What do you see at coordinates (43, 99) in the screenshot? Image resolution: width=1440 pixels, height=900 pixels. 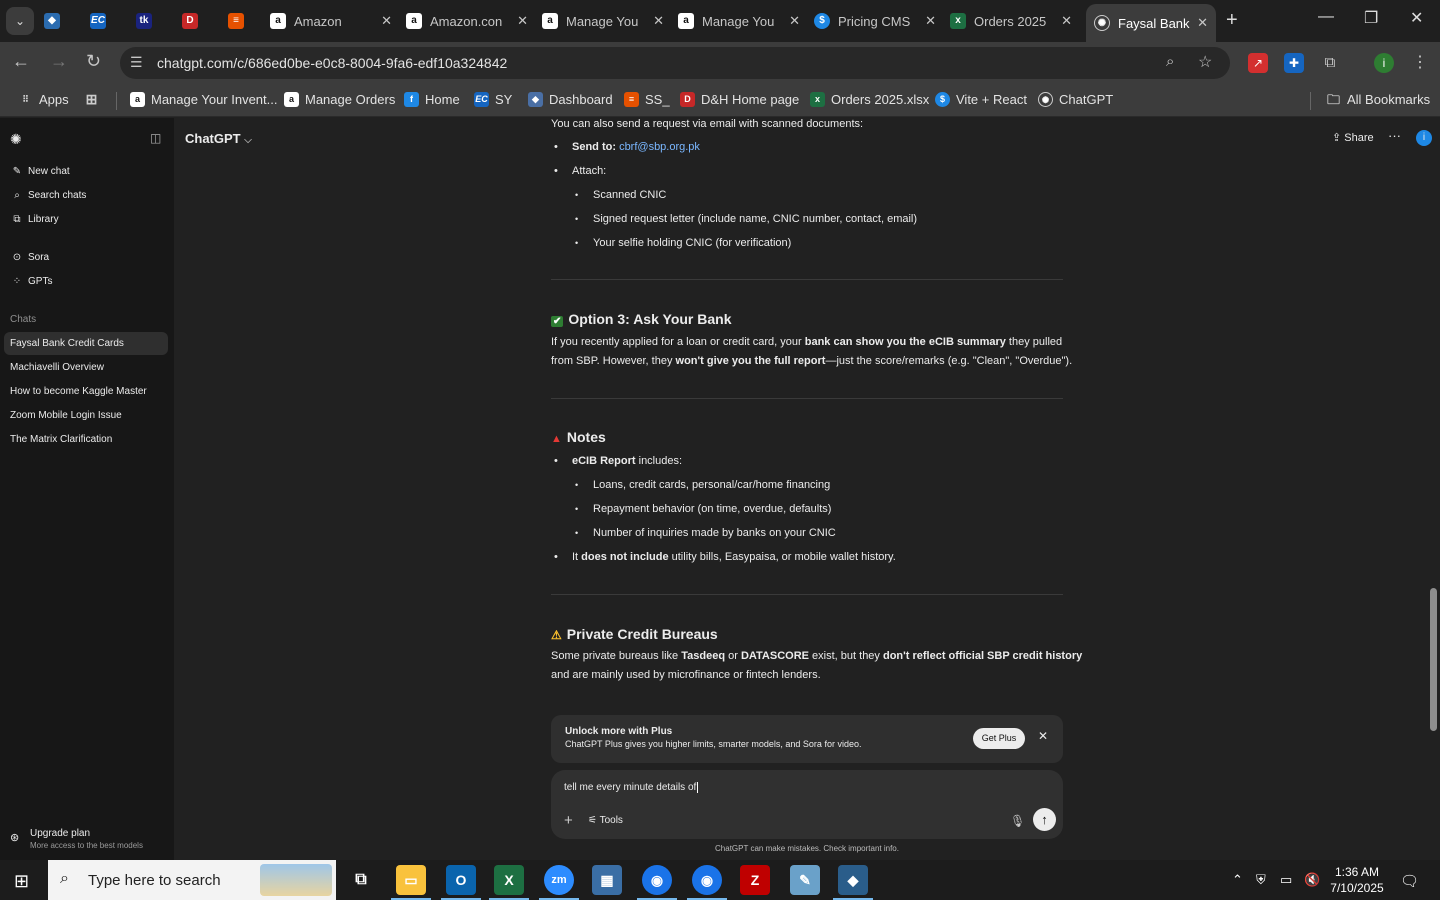 I see `bookmark-apps: ⠿ Apps` at bounding box center [43, 99].